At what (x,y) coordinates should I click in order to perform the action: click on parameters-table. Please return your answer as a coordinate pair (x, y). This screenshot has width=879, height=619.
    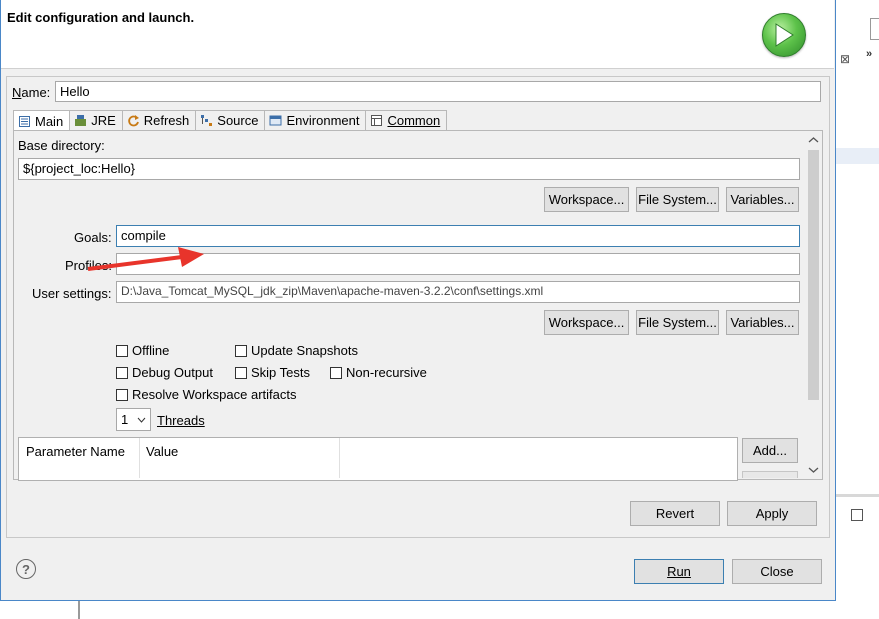
    Looking at the image, I should click on (378, 459).